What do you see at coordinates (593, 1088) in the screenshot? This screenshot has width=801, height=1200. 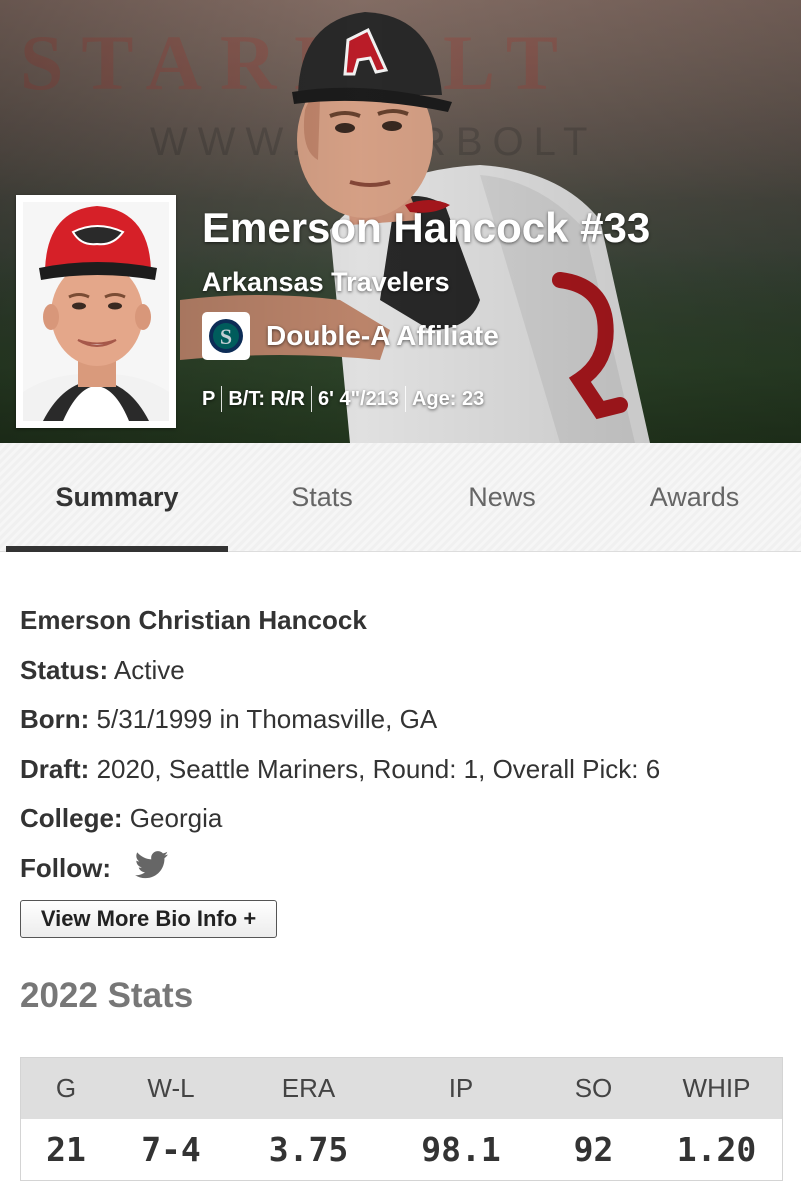 I see `stats-header-cell: SO` at bounding box center [593, 1088].